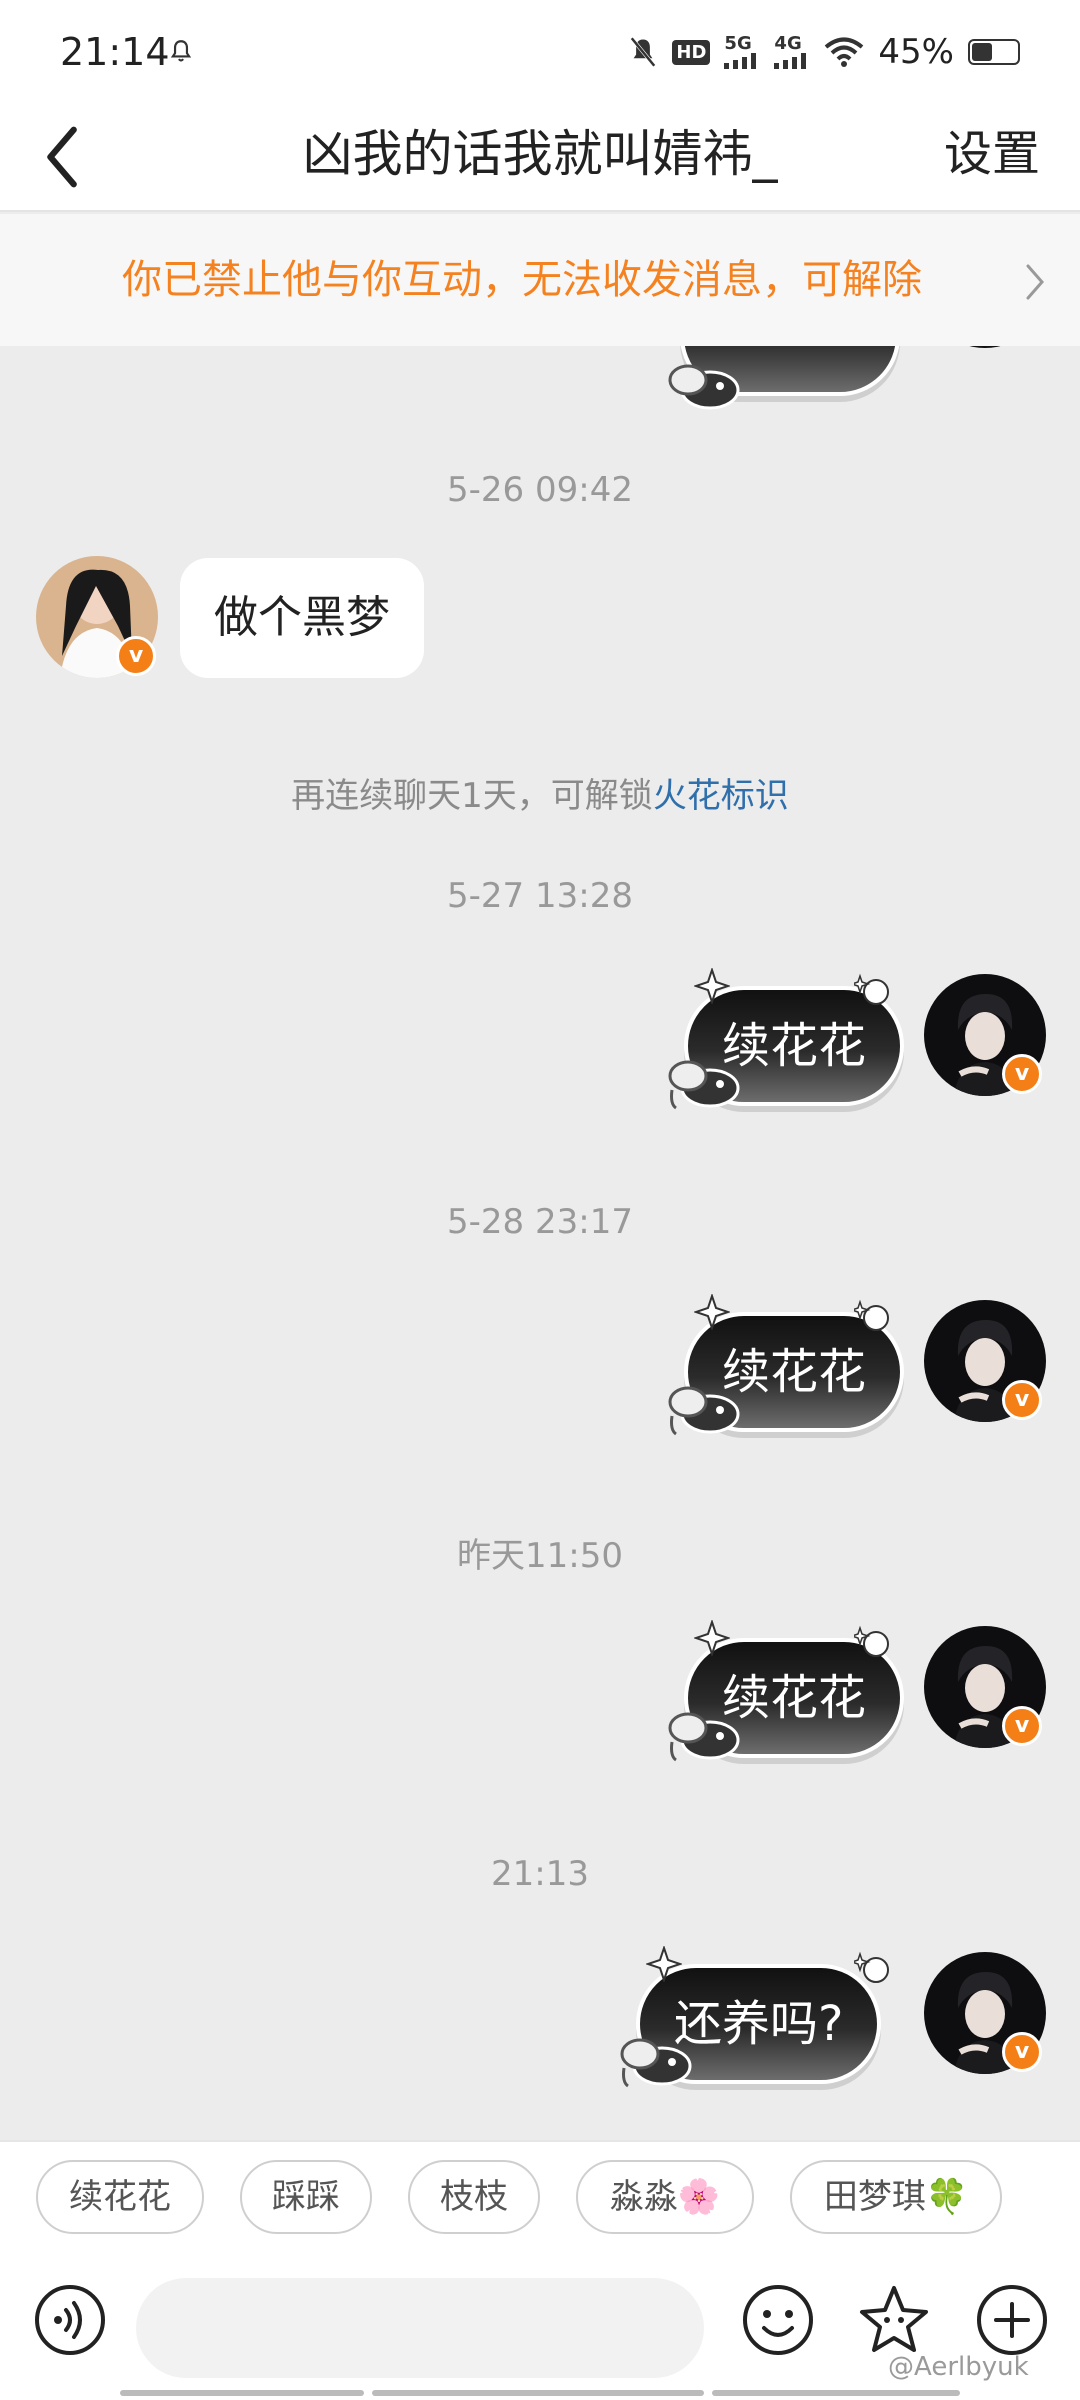  What do you see at coordinates (738, 43) in the screenshot?
I see `network-5g-label: 5G` at bounding box center [738, 43].